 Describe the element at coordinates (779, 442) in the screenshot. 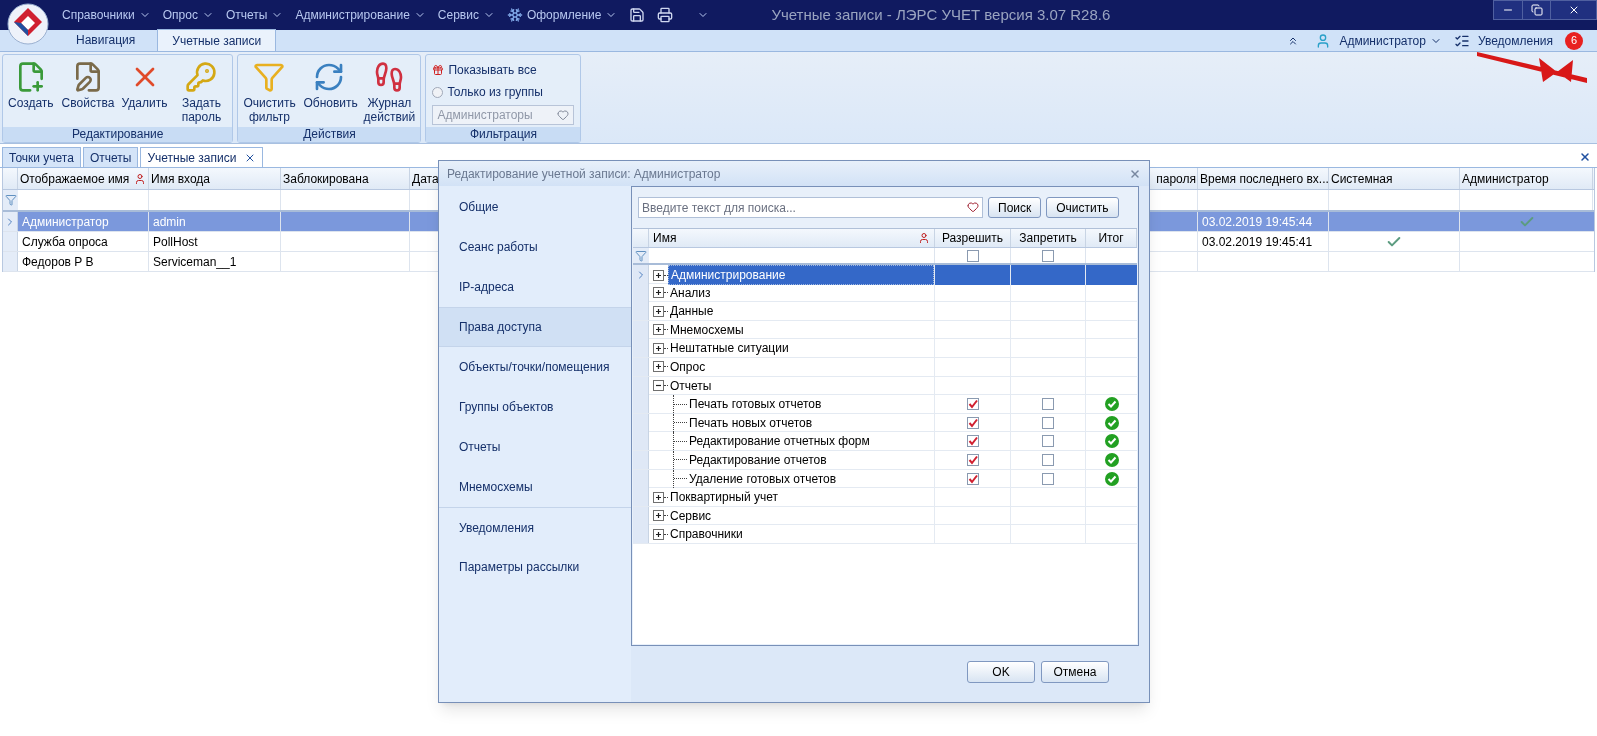

I see `tree-label: Редактирование отчетных форм` at that location.